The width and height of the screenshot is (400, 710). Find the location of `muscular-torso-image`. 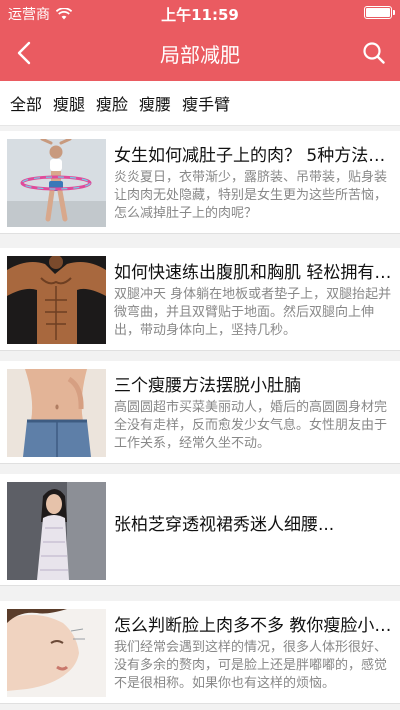

muscular-torso-image is located at coordinates (56, 300).